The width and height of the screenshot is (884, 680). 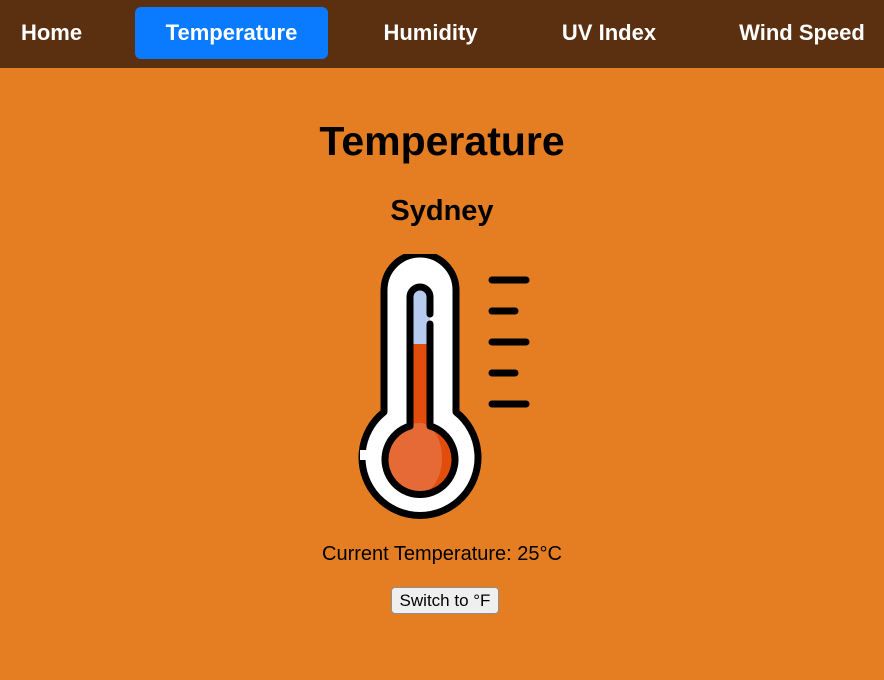 What do you see at coordinates (430, 33) in the screenshot?
I see `nav-item-humidity: Humidity` at bounding box center [430, 33].